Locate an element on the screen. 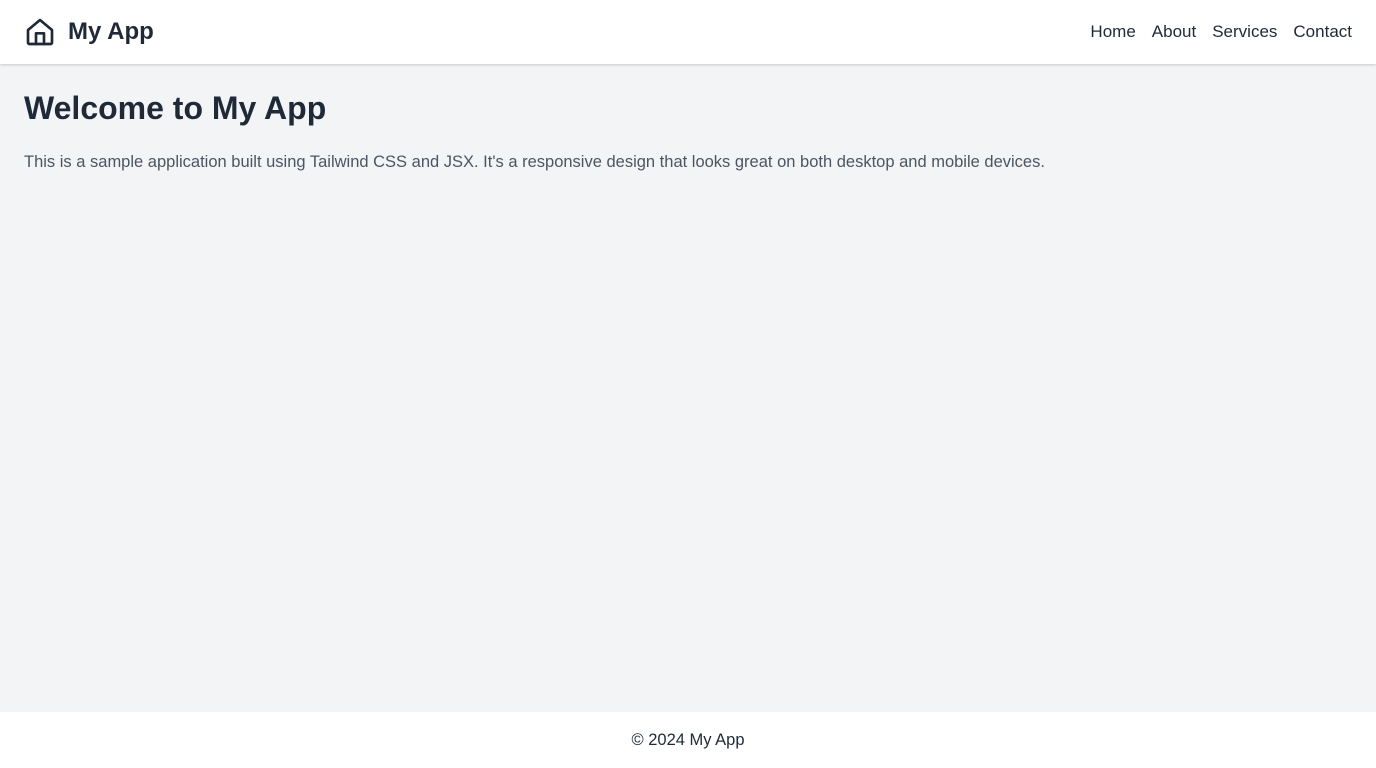 The height and width of the screenshot is (768, 1376). copyright-text: © 2024 My App is located at coordinates (688, 739).